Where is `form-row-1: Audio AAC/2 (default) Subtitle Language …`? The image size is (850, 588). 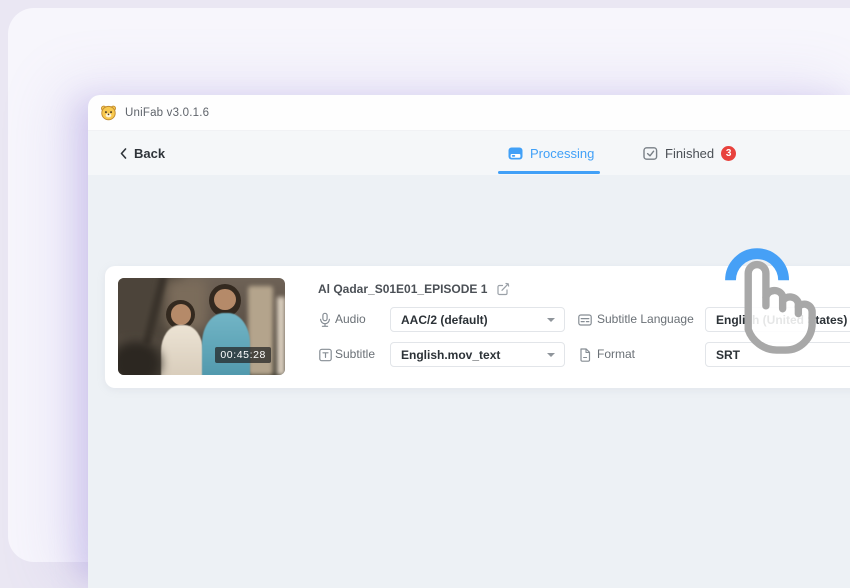 form-row-1: Audio AAC/2 (default) Subtitle Language … is located at coordinates (477, 319).